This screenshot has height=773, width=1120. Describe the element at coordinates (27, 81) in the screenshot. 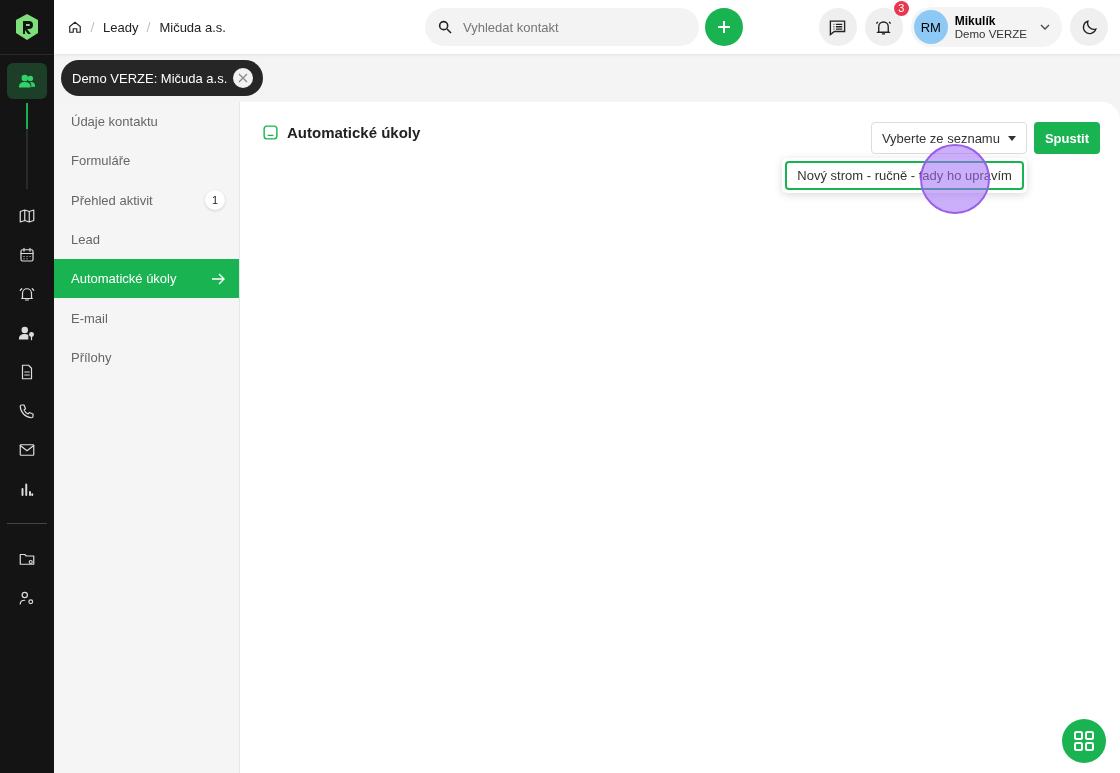

I see `people-icon` at that location.